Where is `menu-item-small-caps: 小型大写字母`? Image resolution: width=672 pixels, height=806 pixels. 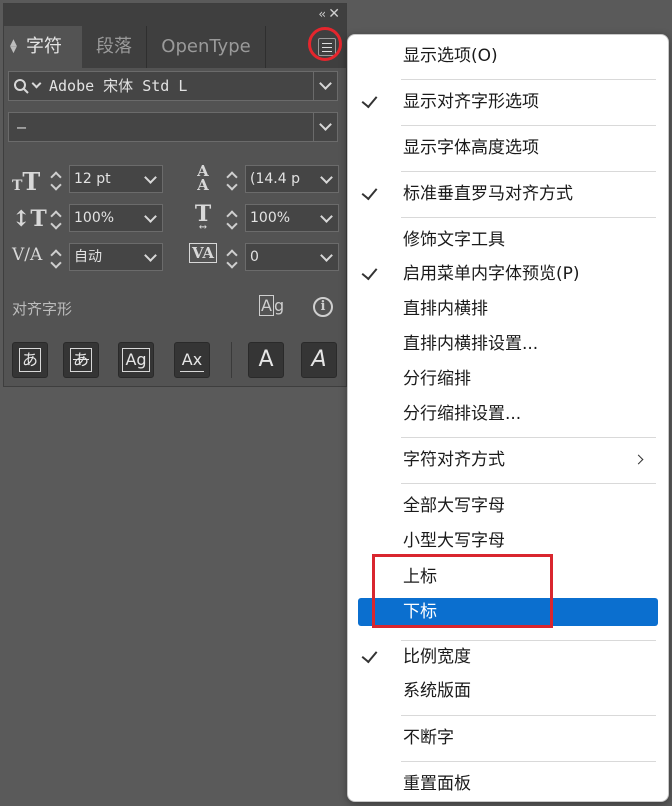
menu-item-small-caps: 小型大写字母 is located at coordinates (508, 541).